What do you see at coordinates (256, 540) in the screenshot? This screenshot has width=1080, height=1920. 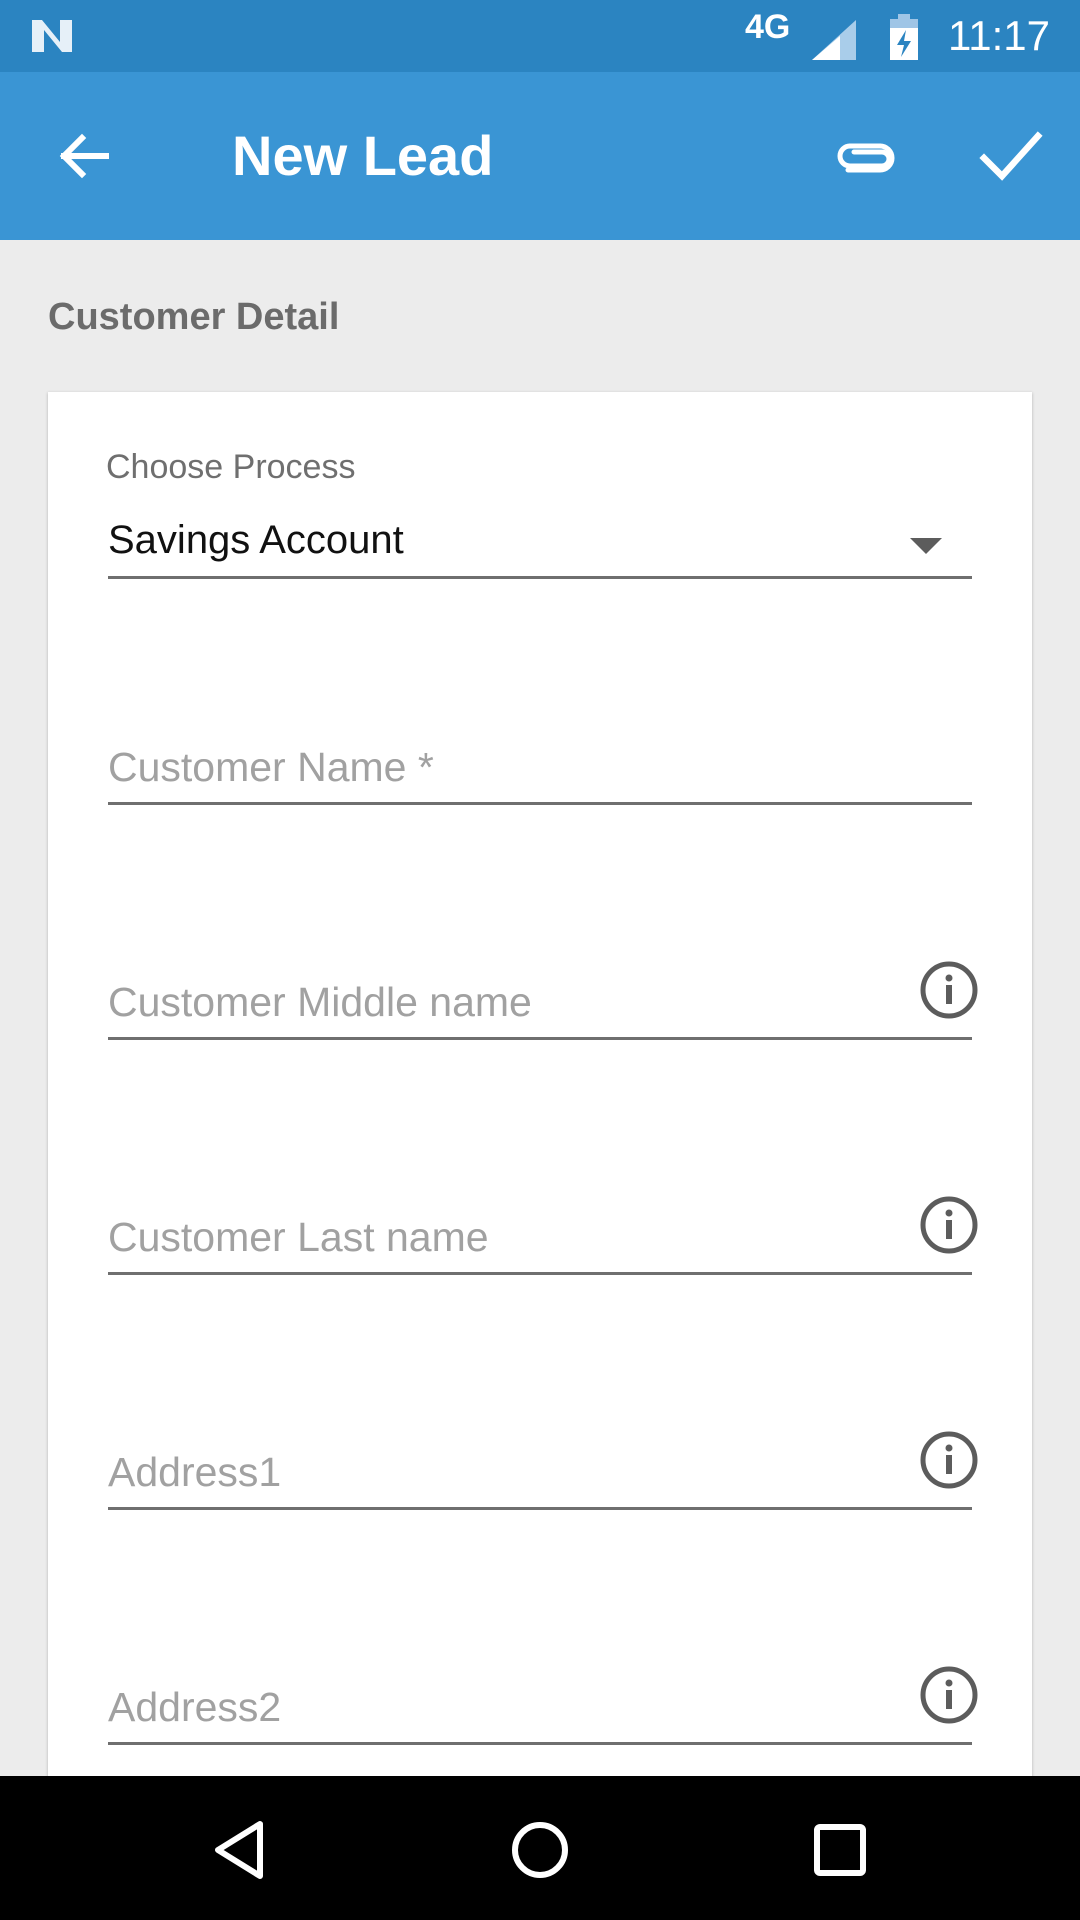 I see `process-selected-value: Savings Account` at bounding box center [256, 540].